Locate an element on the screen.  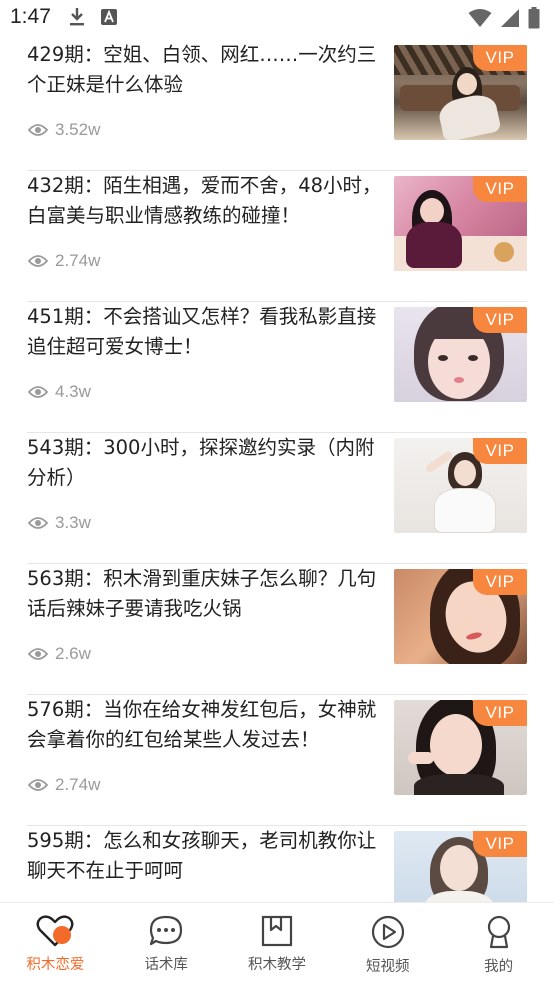
user-icon is located at coordinates (498, 932).